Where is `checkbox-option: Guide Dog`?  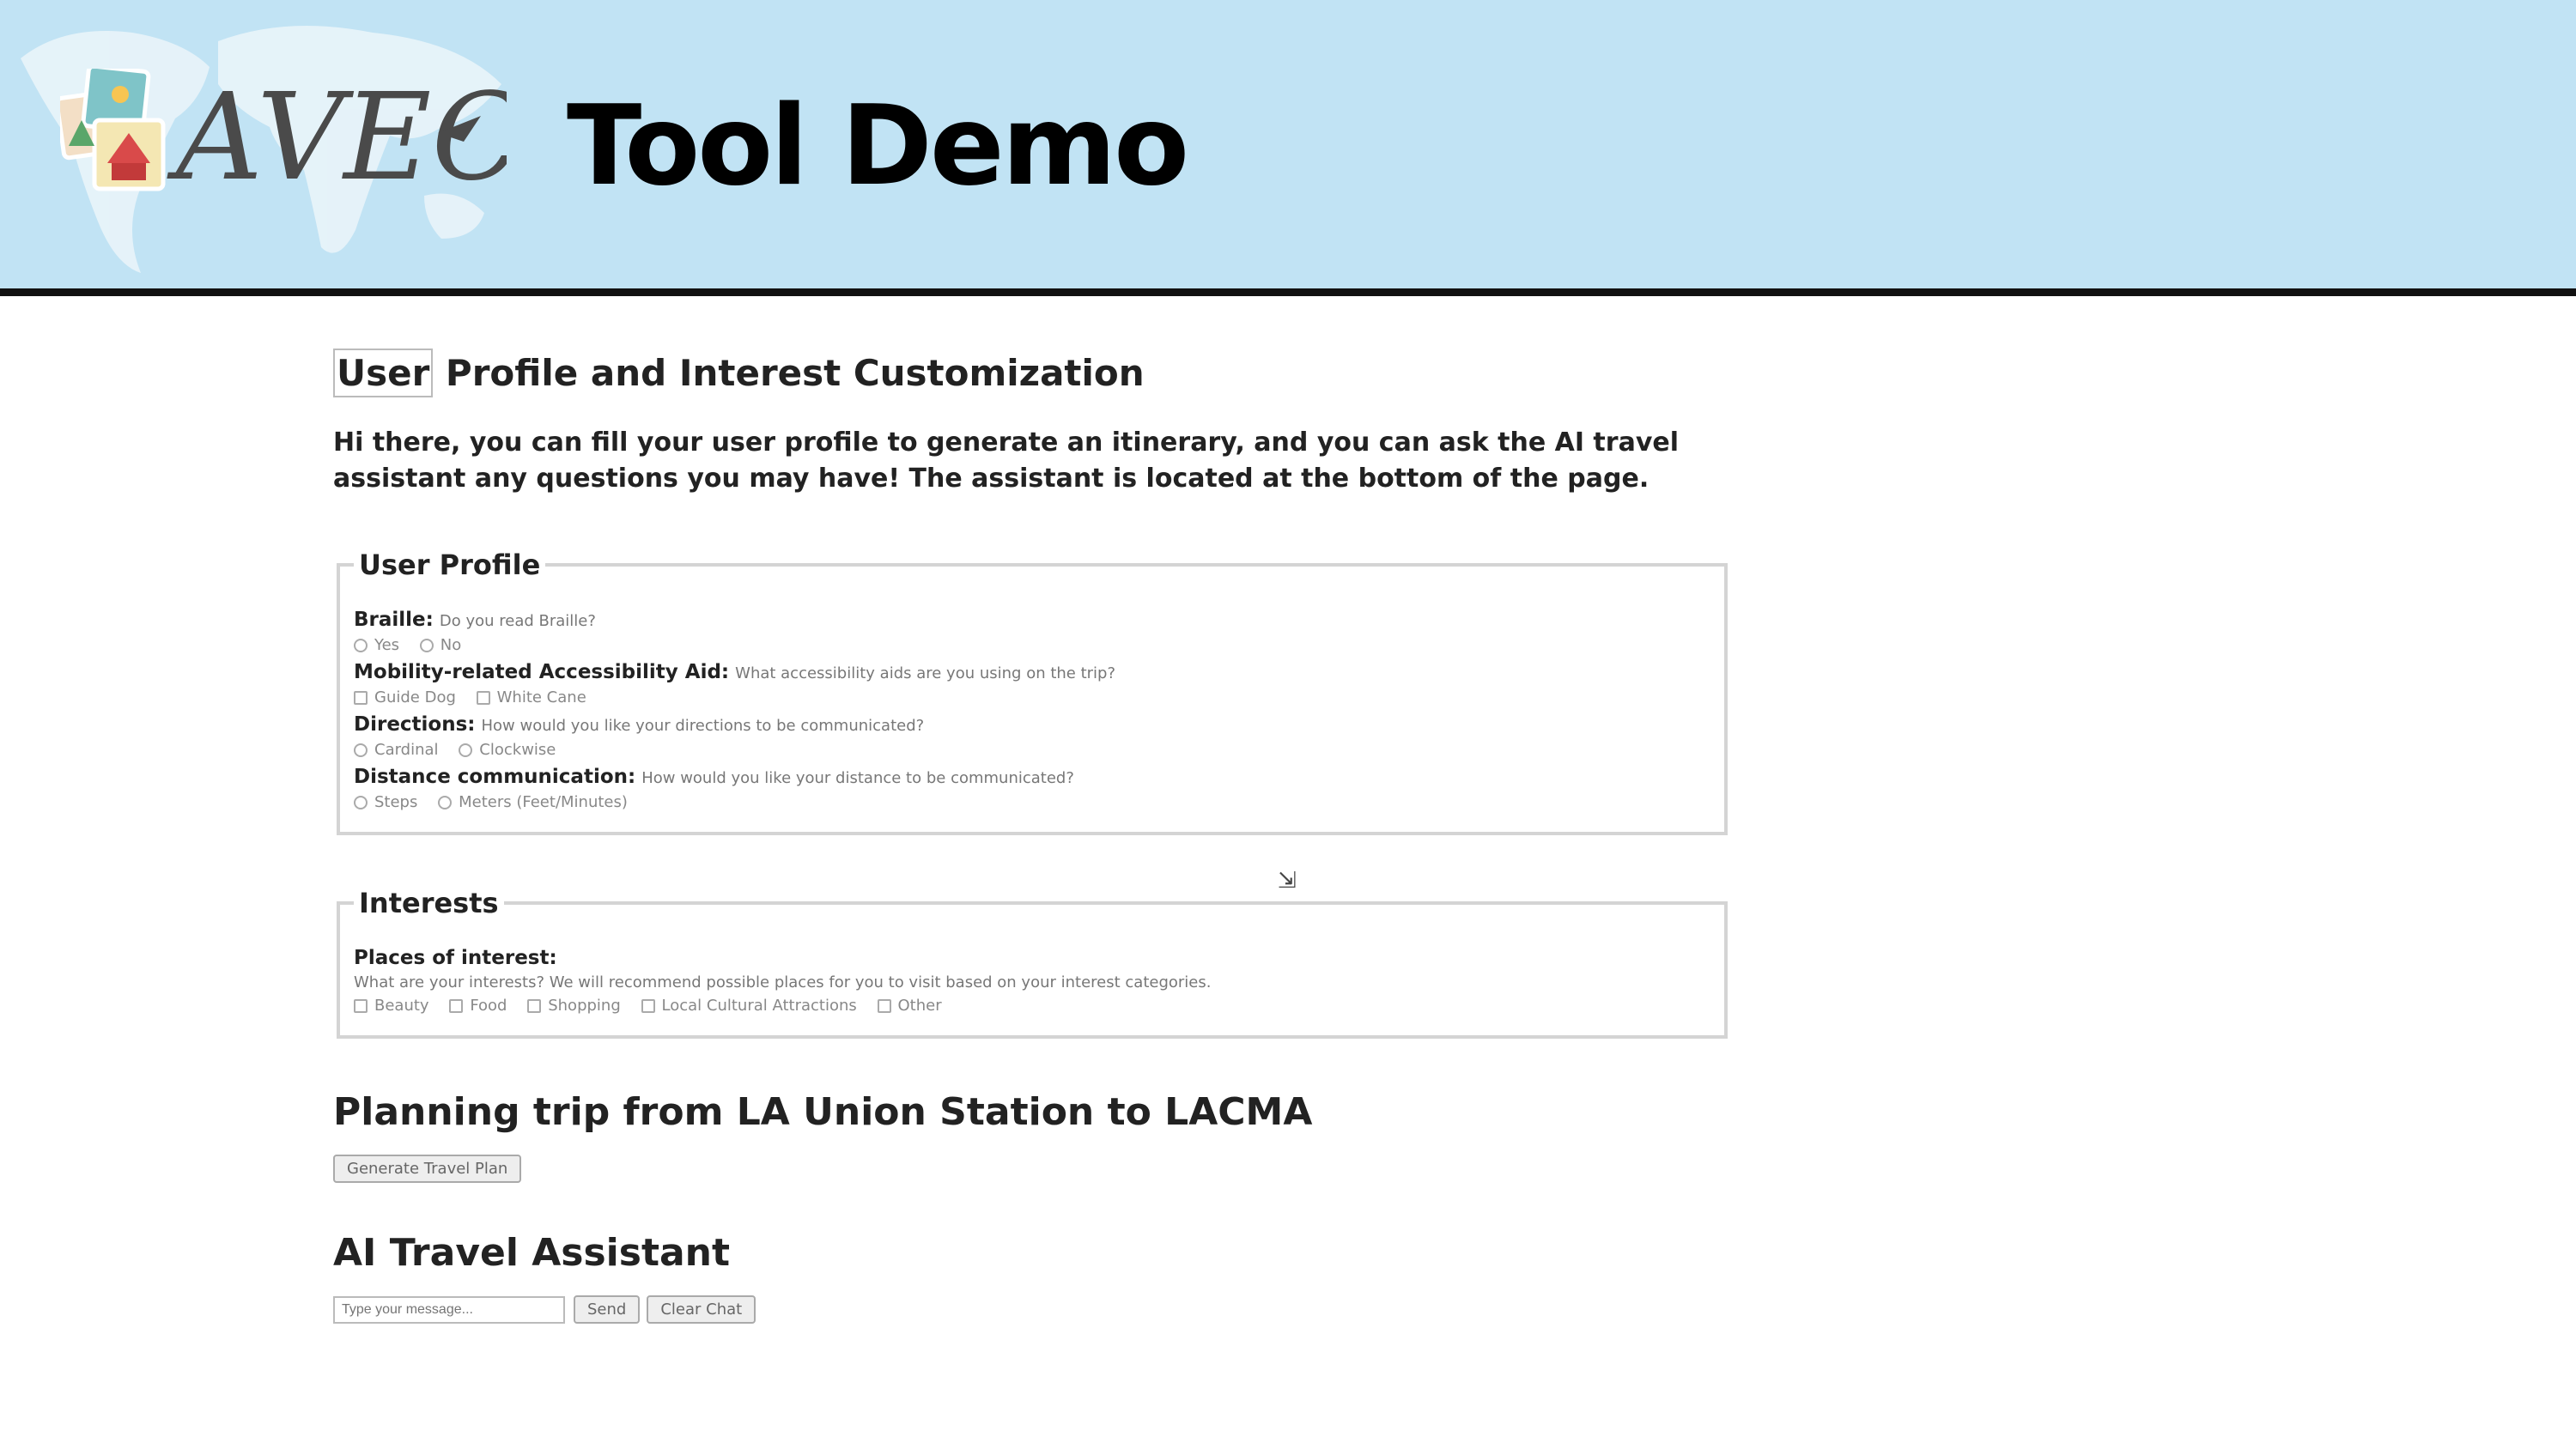 checkbox-option: Guide Dog is located at coordinates (405, 698).